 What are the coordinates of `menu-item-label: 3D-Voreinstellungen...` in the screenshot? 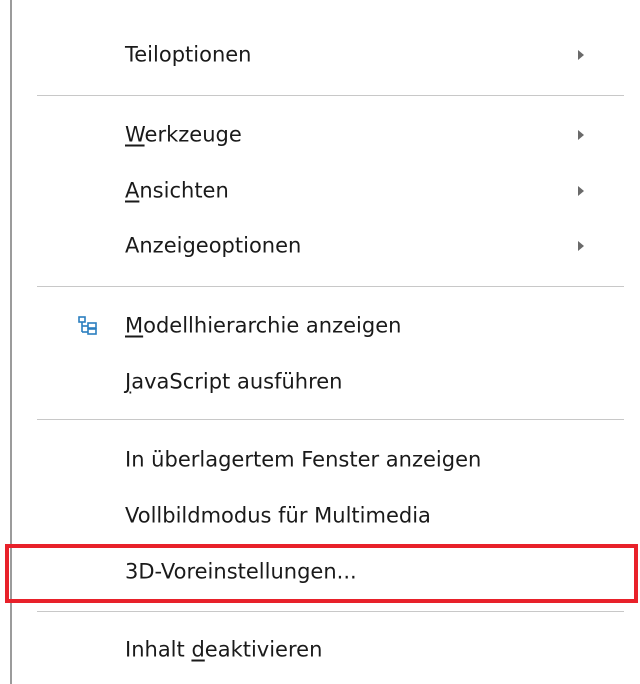 It's located at (241, 571).